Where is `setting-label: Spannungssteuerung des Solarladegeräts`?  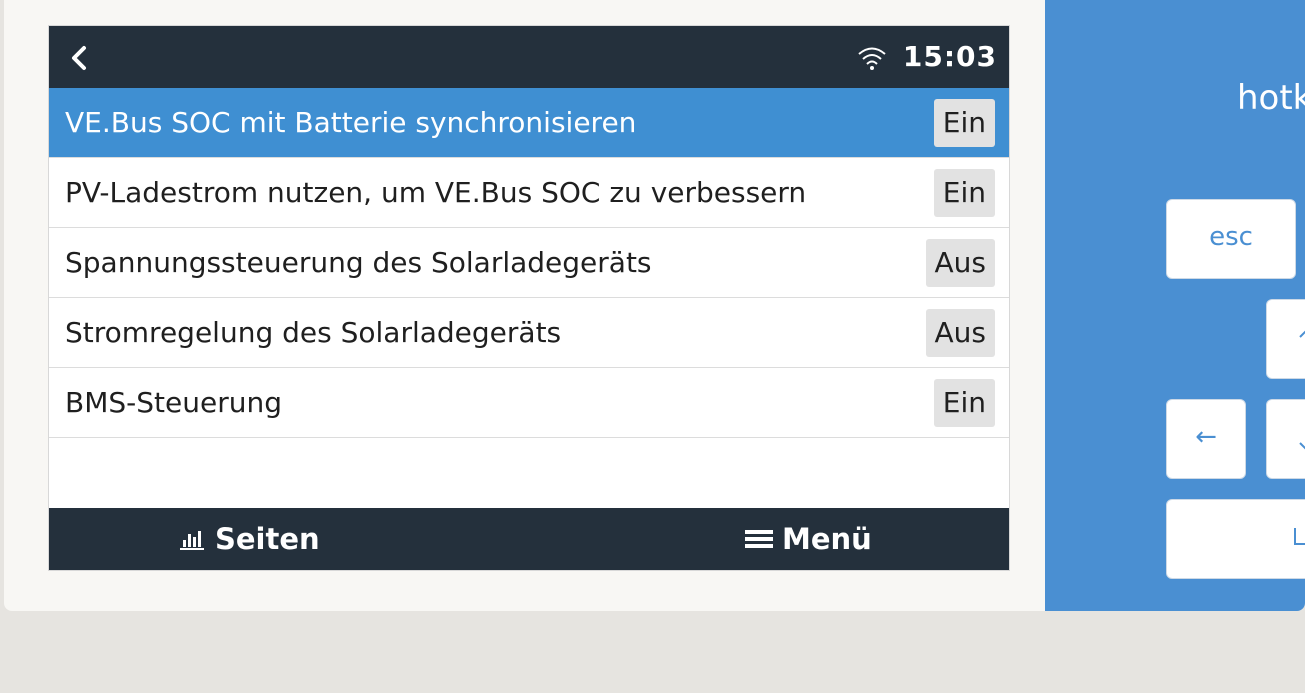
setting-label: Spannungssteuerung des Solarladegeräts is located at coordinates (358, 262).